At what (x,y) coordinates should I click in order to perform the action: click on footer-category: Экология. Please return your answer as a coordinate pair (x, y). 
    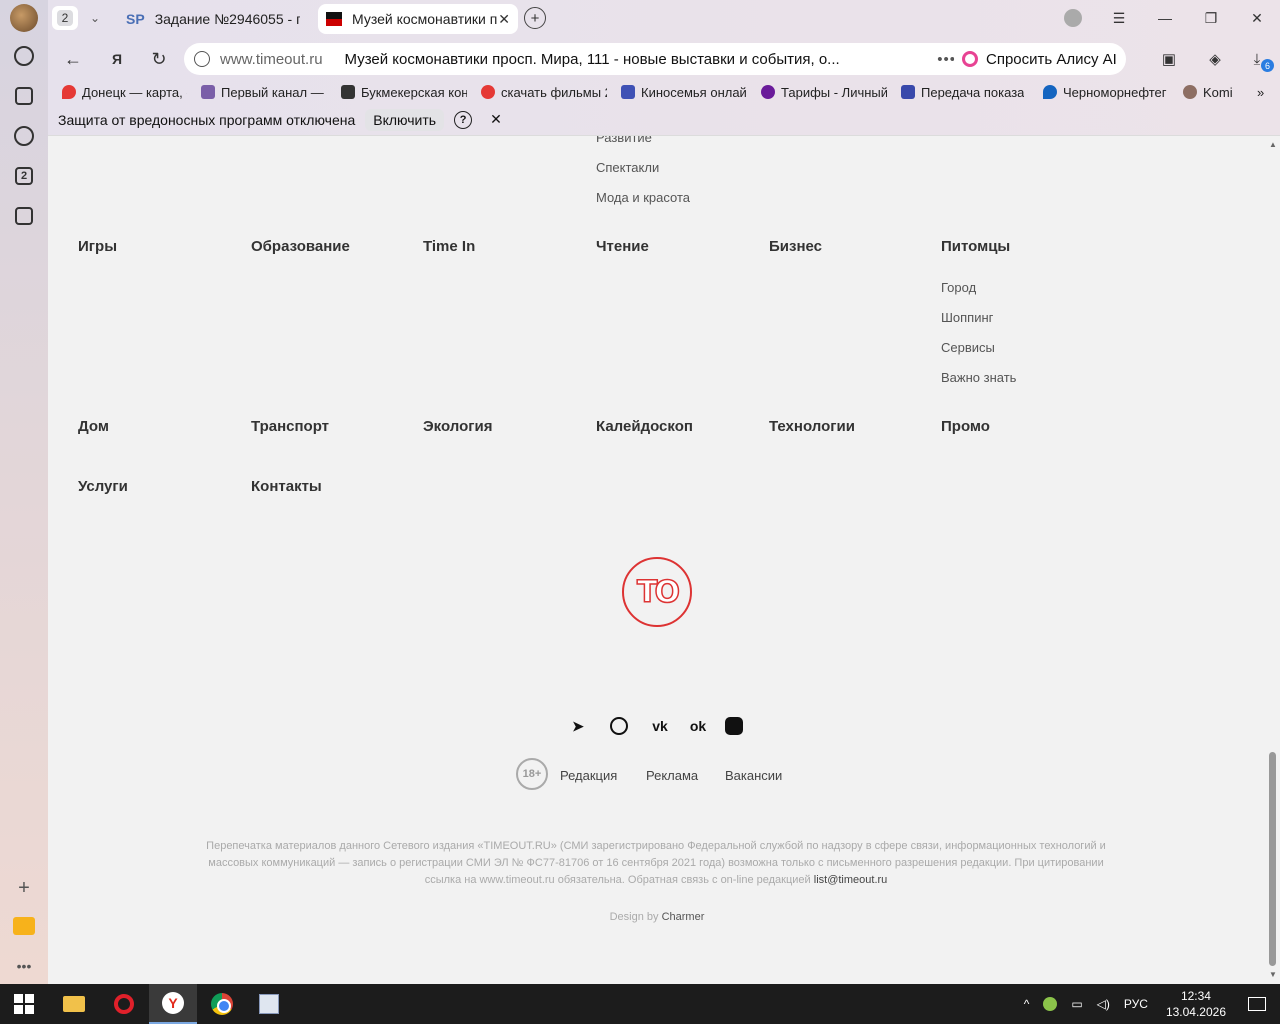
    Looking at the image, I should click on (458, 426).